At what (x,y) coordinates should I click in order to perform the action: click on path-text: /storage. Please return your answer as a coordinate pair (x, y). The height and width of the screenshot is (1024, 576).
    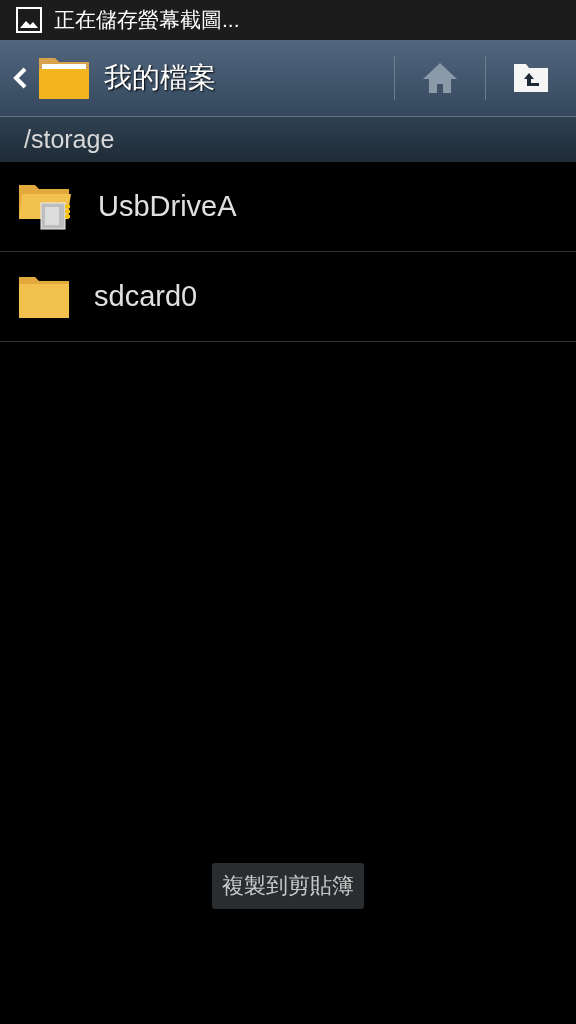
    Looking at the image, I should click on (69, 139).